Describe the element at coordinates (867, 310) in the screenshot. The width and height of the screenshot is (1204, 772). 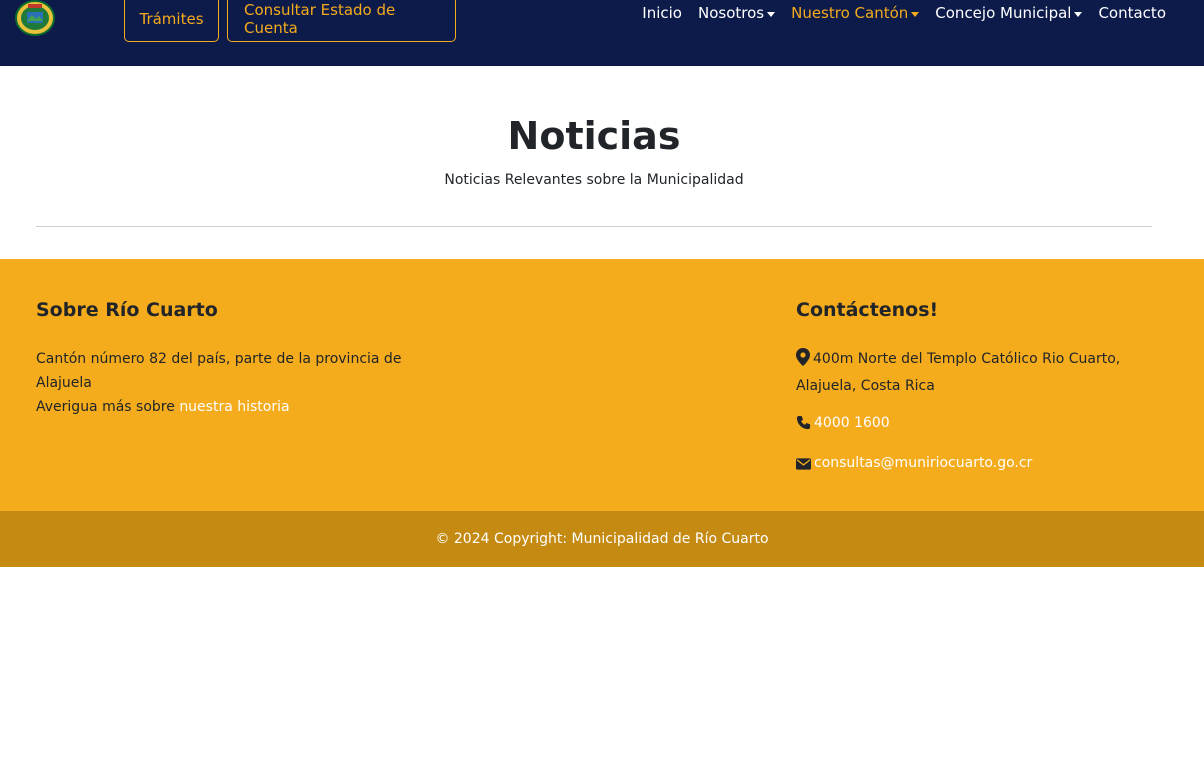
I see `contact-heading: Contáctenos!` at that location.